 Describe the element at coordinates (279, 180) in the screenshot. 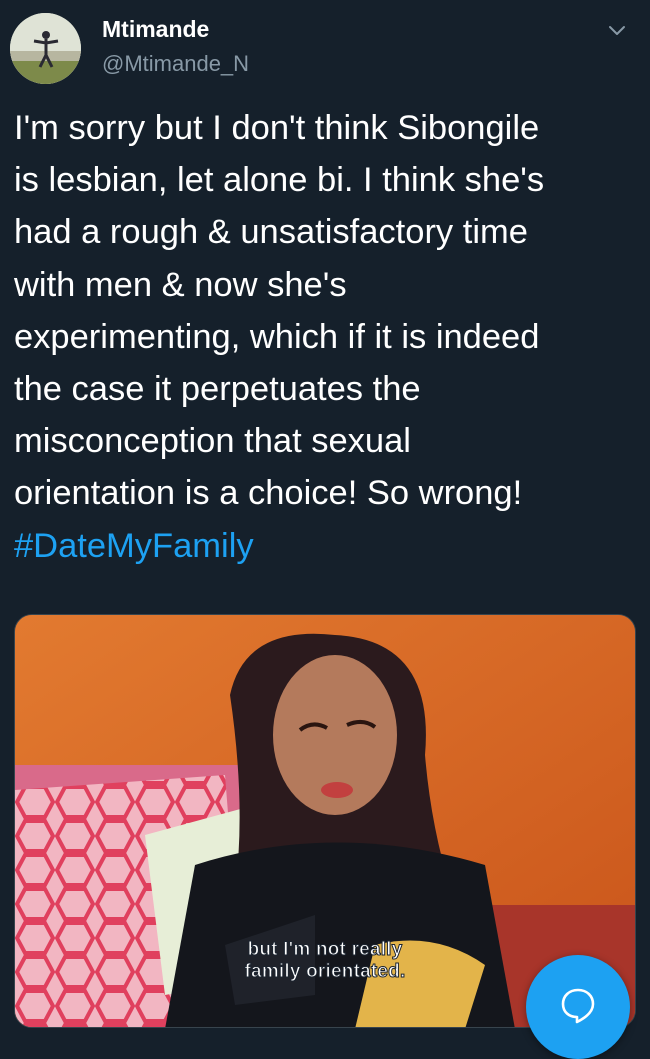

I see `tweet-text-line: is lesbian, let alone bi. I think she's` at that location.